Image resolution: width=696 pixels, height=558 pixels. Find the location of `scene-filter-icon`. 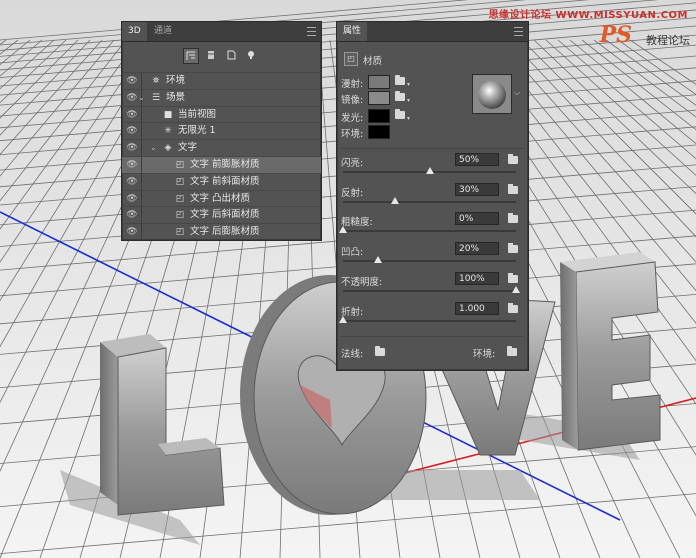

scene-filter-icon is located at coordinates (191, 56).